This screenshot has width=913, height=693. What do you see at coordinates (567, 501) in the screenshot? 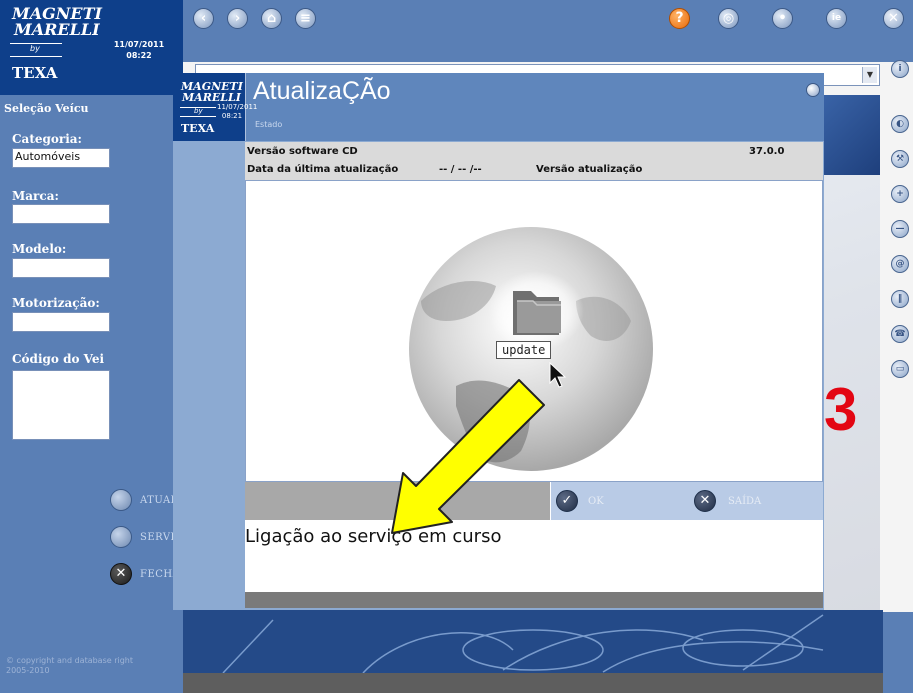
I see `check-icon: ✓` at bounding box center [567, 501].